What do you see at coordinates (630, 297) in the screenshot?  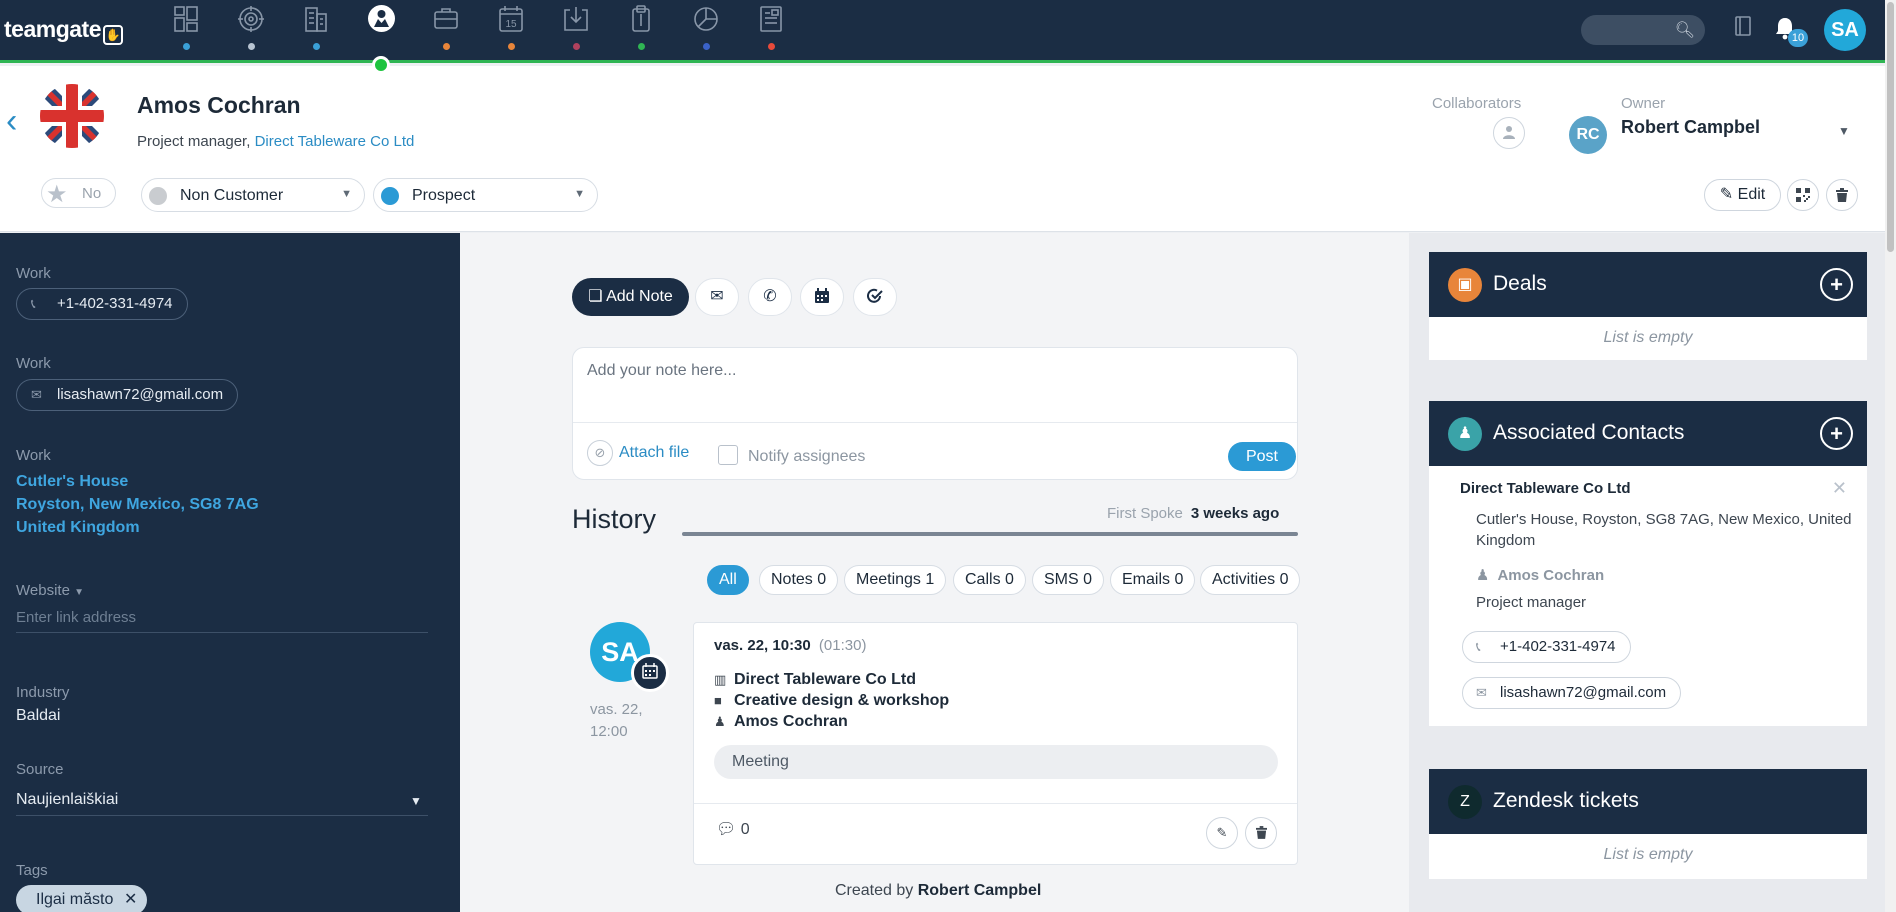 I see `add-note-button: ❏ Add Note` at bounding box center [630, 297].